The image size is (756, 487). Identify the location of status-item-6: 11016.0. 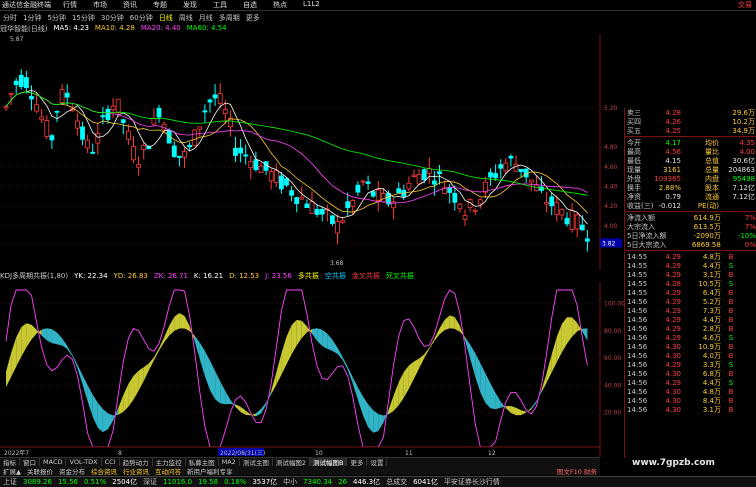
(178, 482).